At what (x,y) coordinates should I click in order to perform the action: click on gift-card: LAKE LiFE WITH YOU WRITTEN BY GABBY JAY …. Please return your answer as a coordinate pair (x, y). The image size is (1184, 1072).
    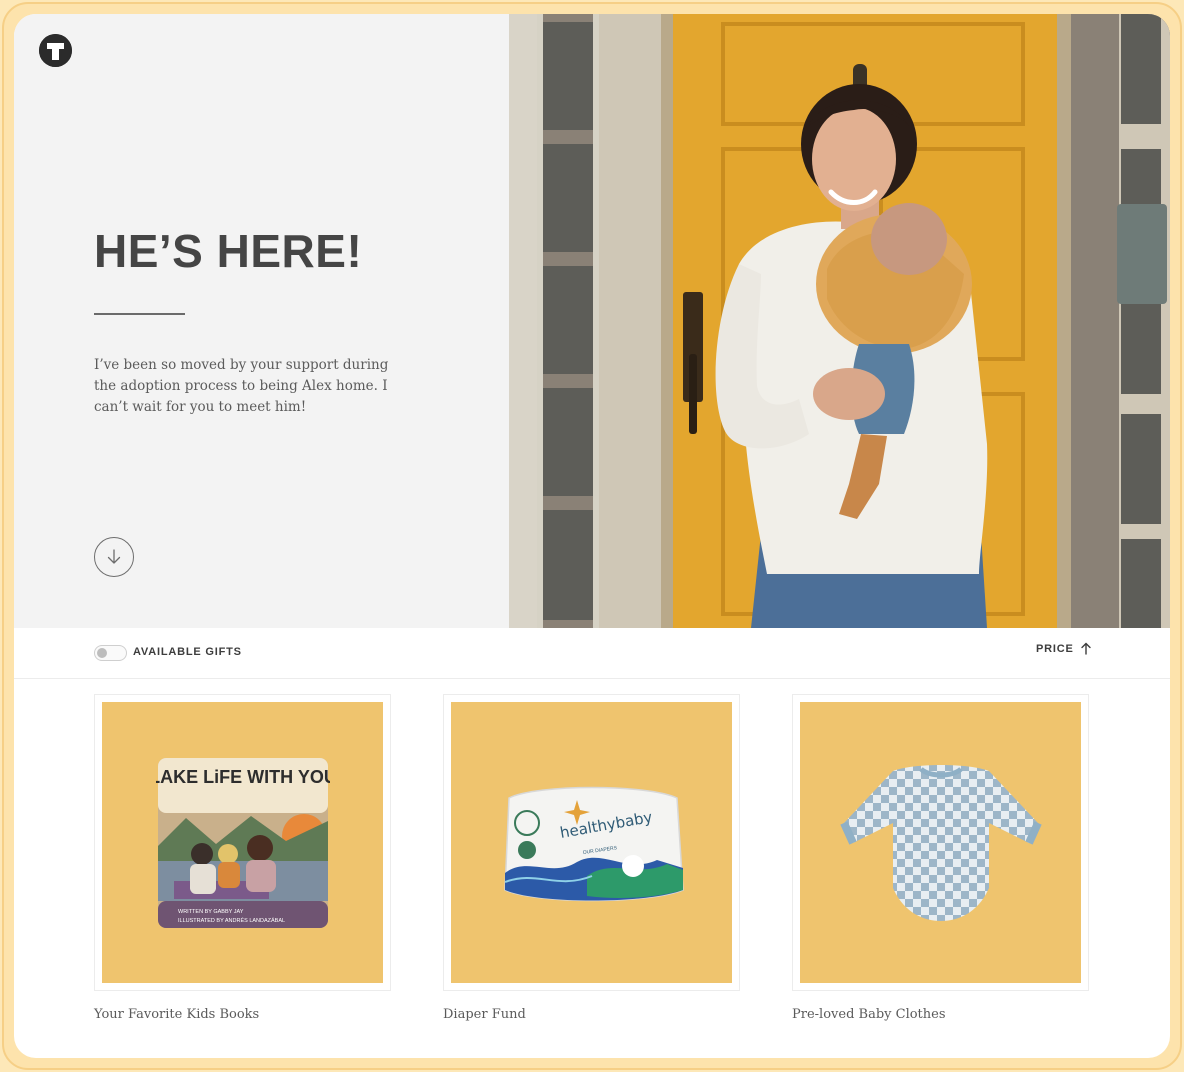
    Looking at the image, I should click on (242, 858).